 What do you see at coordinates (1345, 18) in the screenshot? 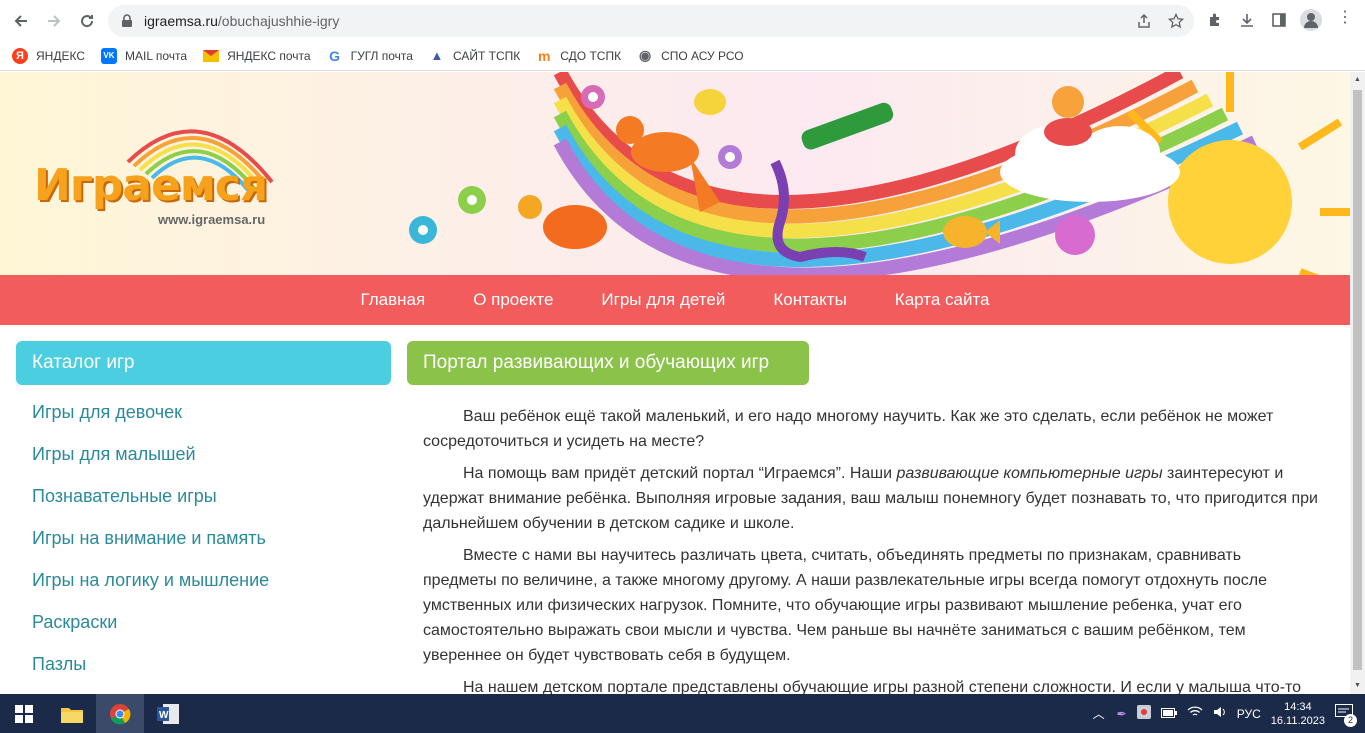
I see `menu-dots-icon: ⋮` at bounding box center [1345, 18].